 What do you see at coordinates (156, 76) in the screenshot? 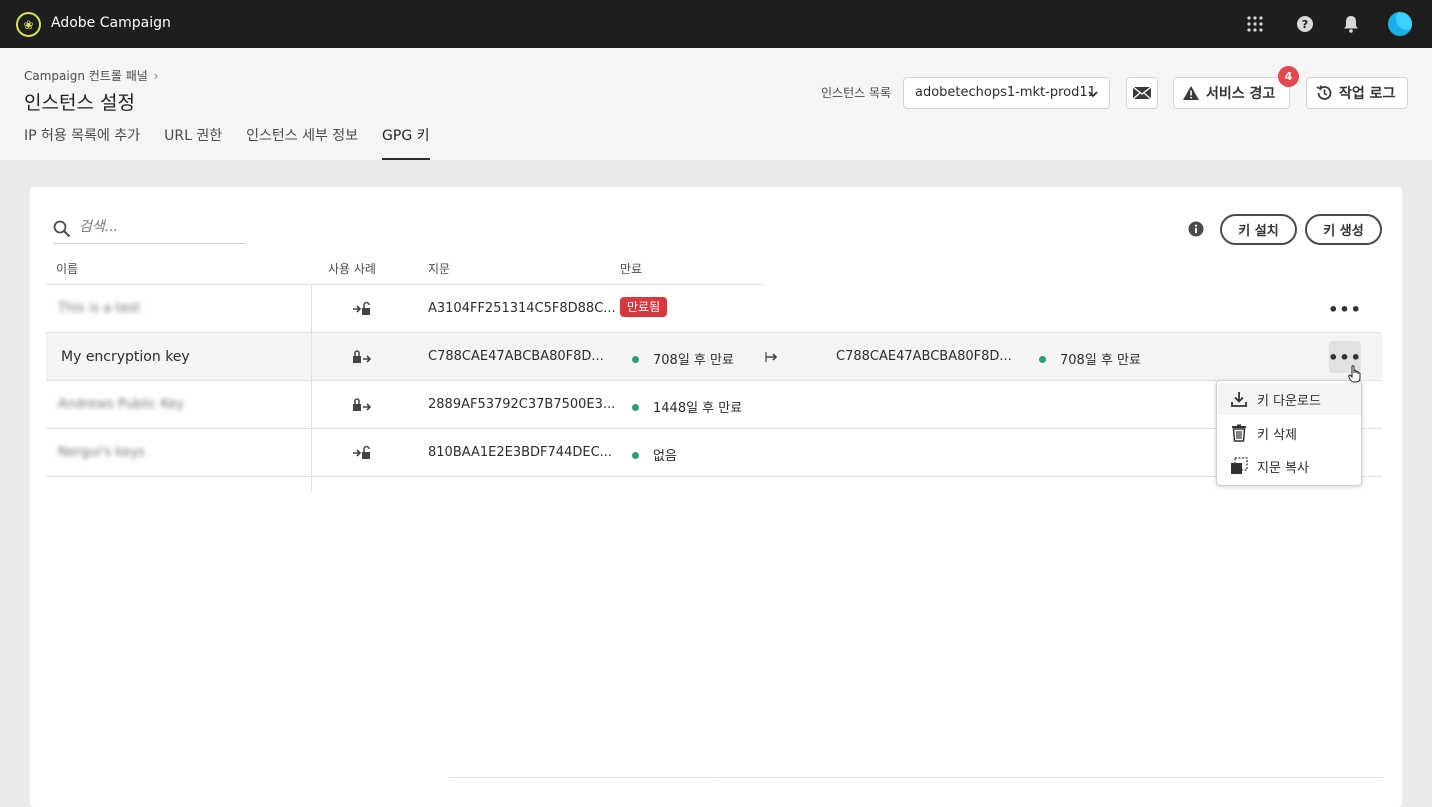
I see `chevron-right-icon: ›` at bounding box center [156, 76].